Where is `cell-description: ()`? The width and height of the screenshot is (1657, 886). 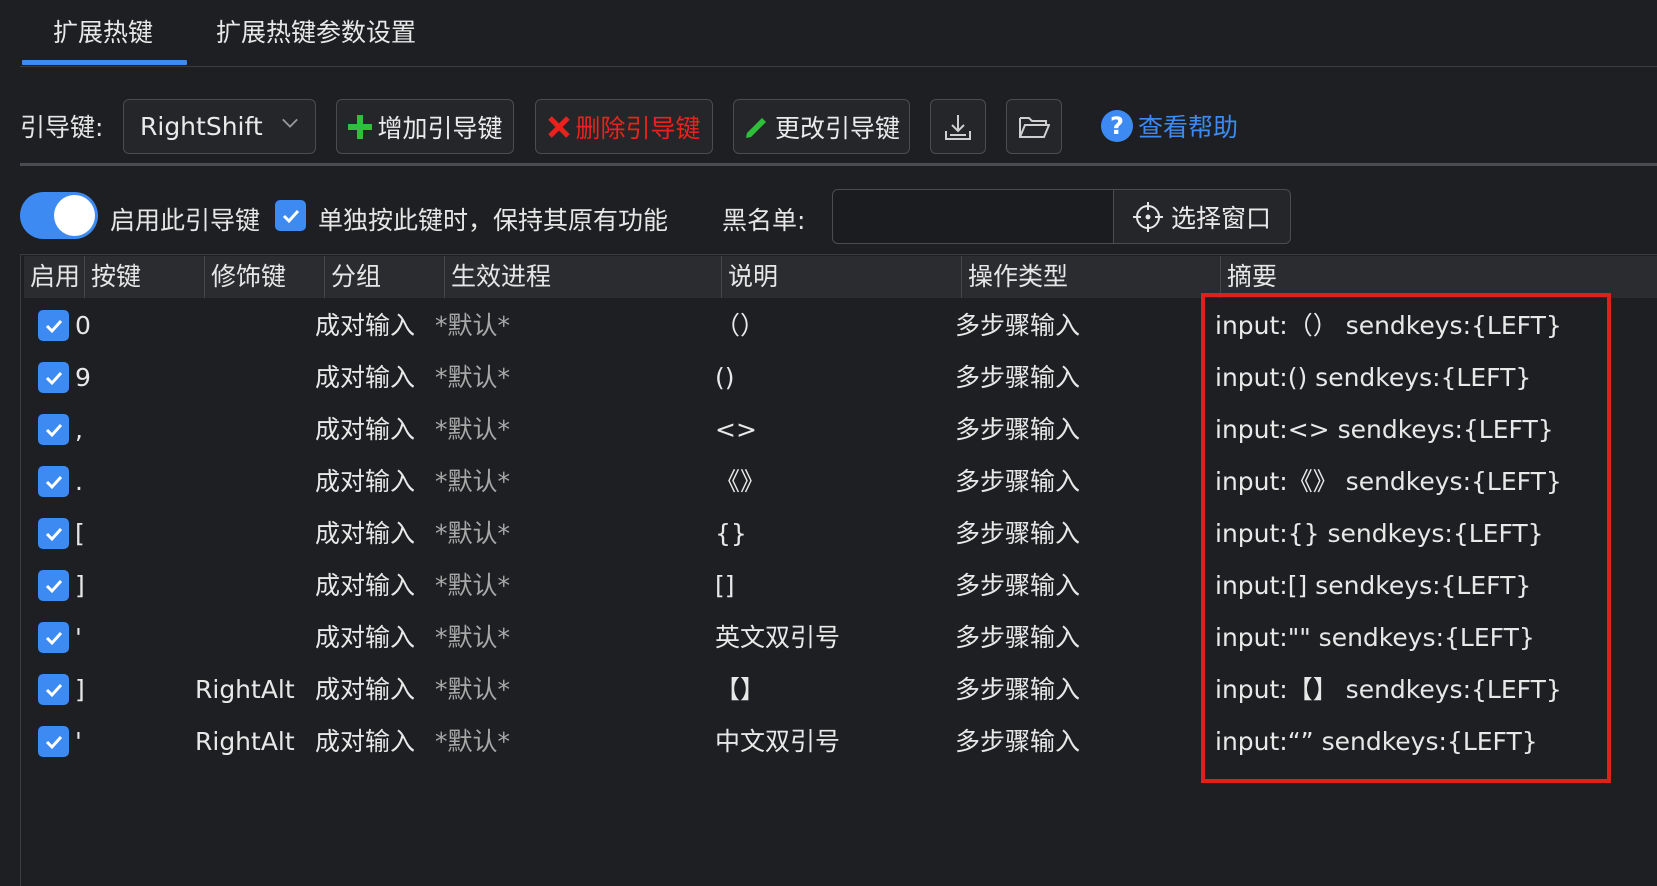
cell-description: () is located at coordinates (725, 377).